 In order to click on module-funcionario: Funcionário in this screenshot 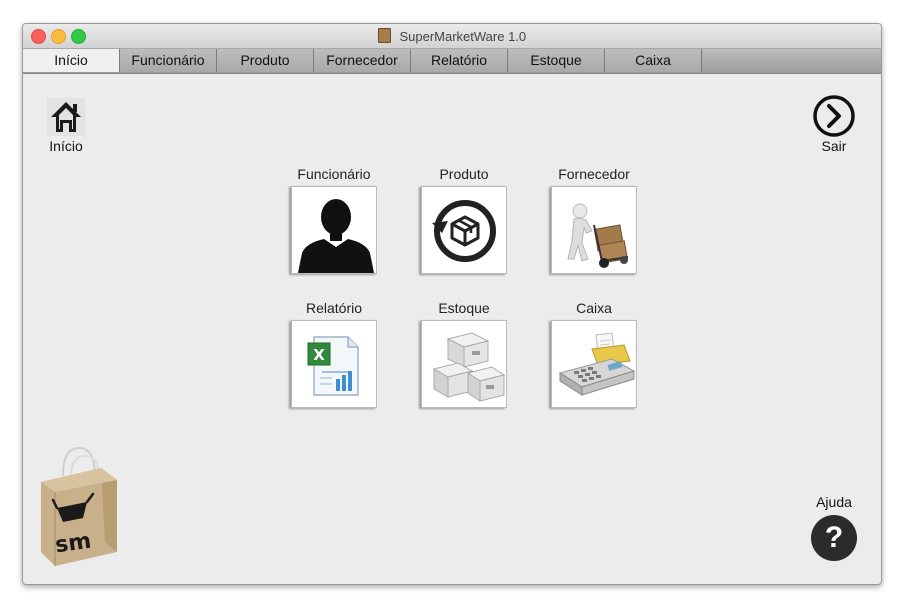, I will do `click(334, 220)`.